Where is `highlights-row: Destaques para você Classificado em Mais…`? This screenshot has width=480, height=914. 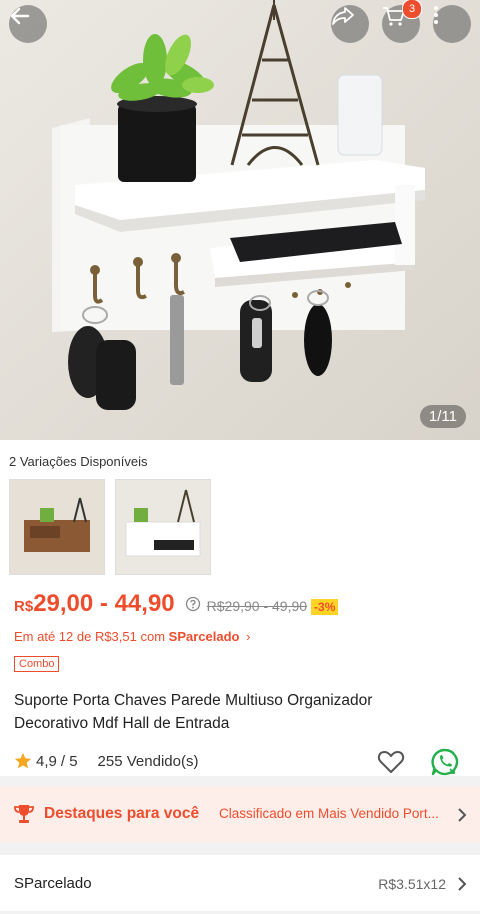 highlights-row: Destaques para você Classificado em Mais… is located at coordinates (240, 814).